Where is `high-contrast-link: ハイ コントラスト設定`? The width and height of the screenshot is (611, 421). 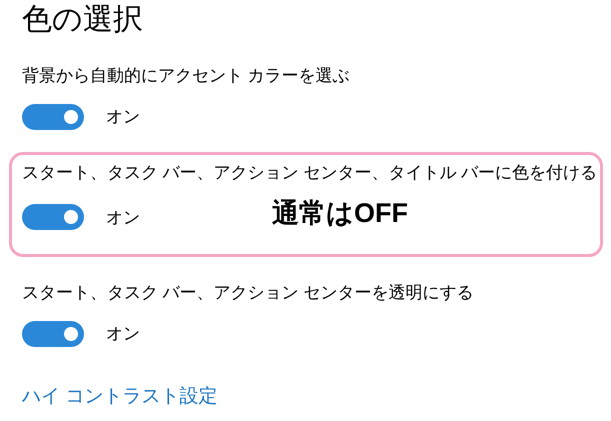
high-contrast-link: ハイ コントラスト設定 is located at coordinates (120, 396).